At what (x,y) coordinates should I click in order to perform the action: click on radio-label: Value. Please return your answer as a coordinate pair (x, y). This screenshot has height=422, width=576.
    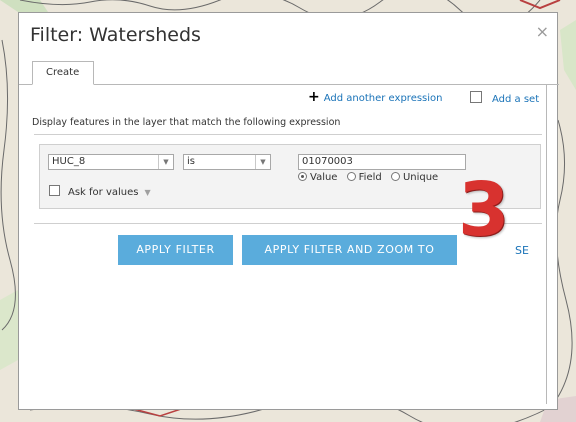
    Looking at the image, I should click on (324, 177).